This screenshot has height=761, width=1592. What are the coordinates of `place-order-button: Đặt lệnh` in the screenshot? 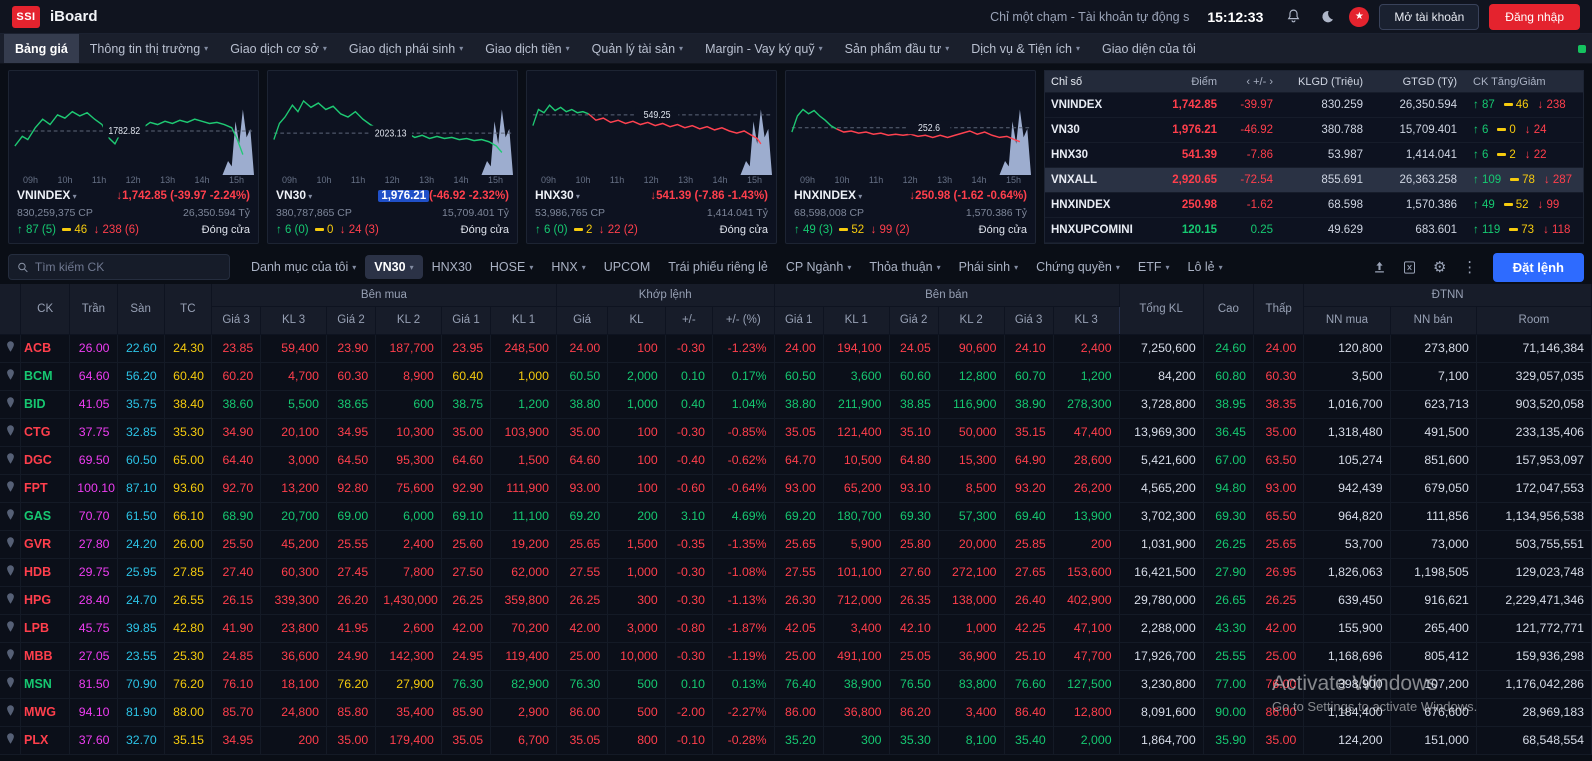 It's located at (1538, 267).